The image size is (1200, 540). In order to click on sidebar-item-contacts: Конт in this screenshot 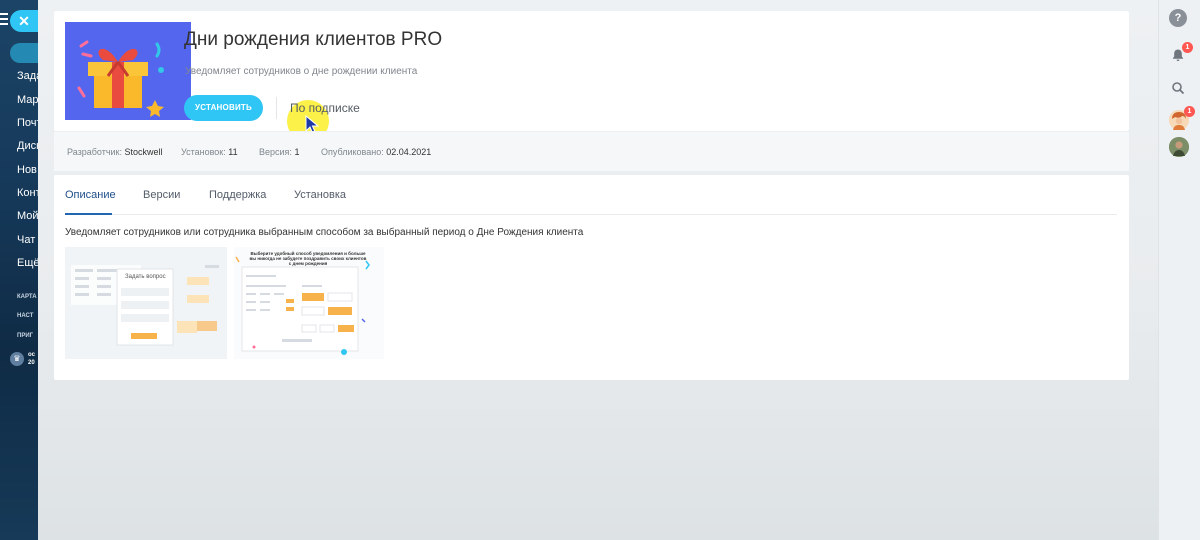, I will do `click(27, 193)`.